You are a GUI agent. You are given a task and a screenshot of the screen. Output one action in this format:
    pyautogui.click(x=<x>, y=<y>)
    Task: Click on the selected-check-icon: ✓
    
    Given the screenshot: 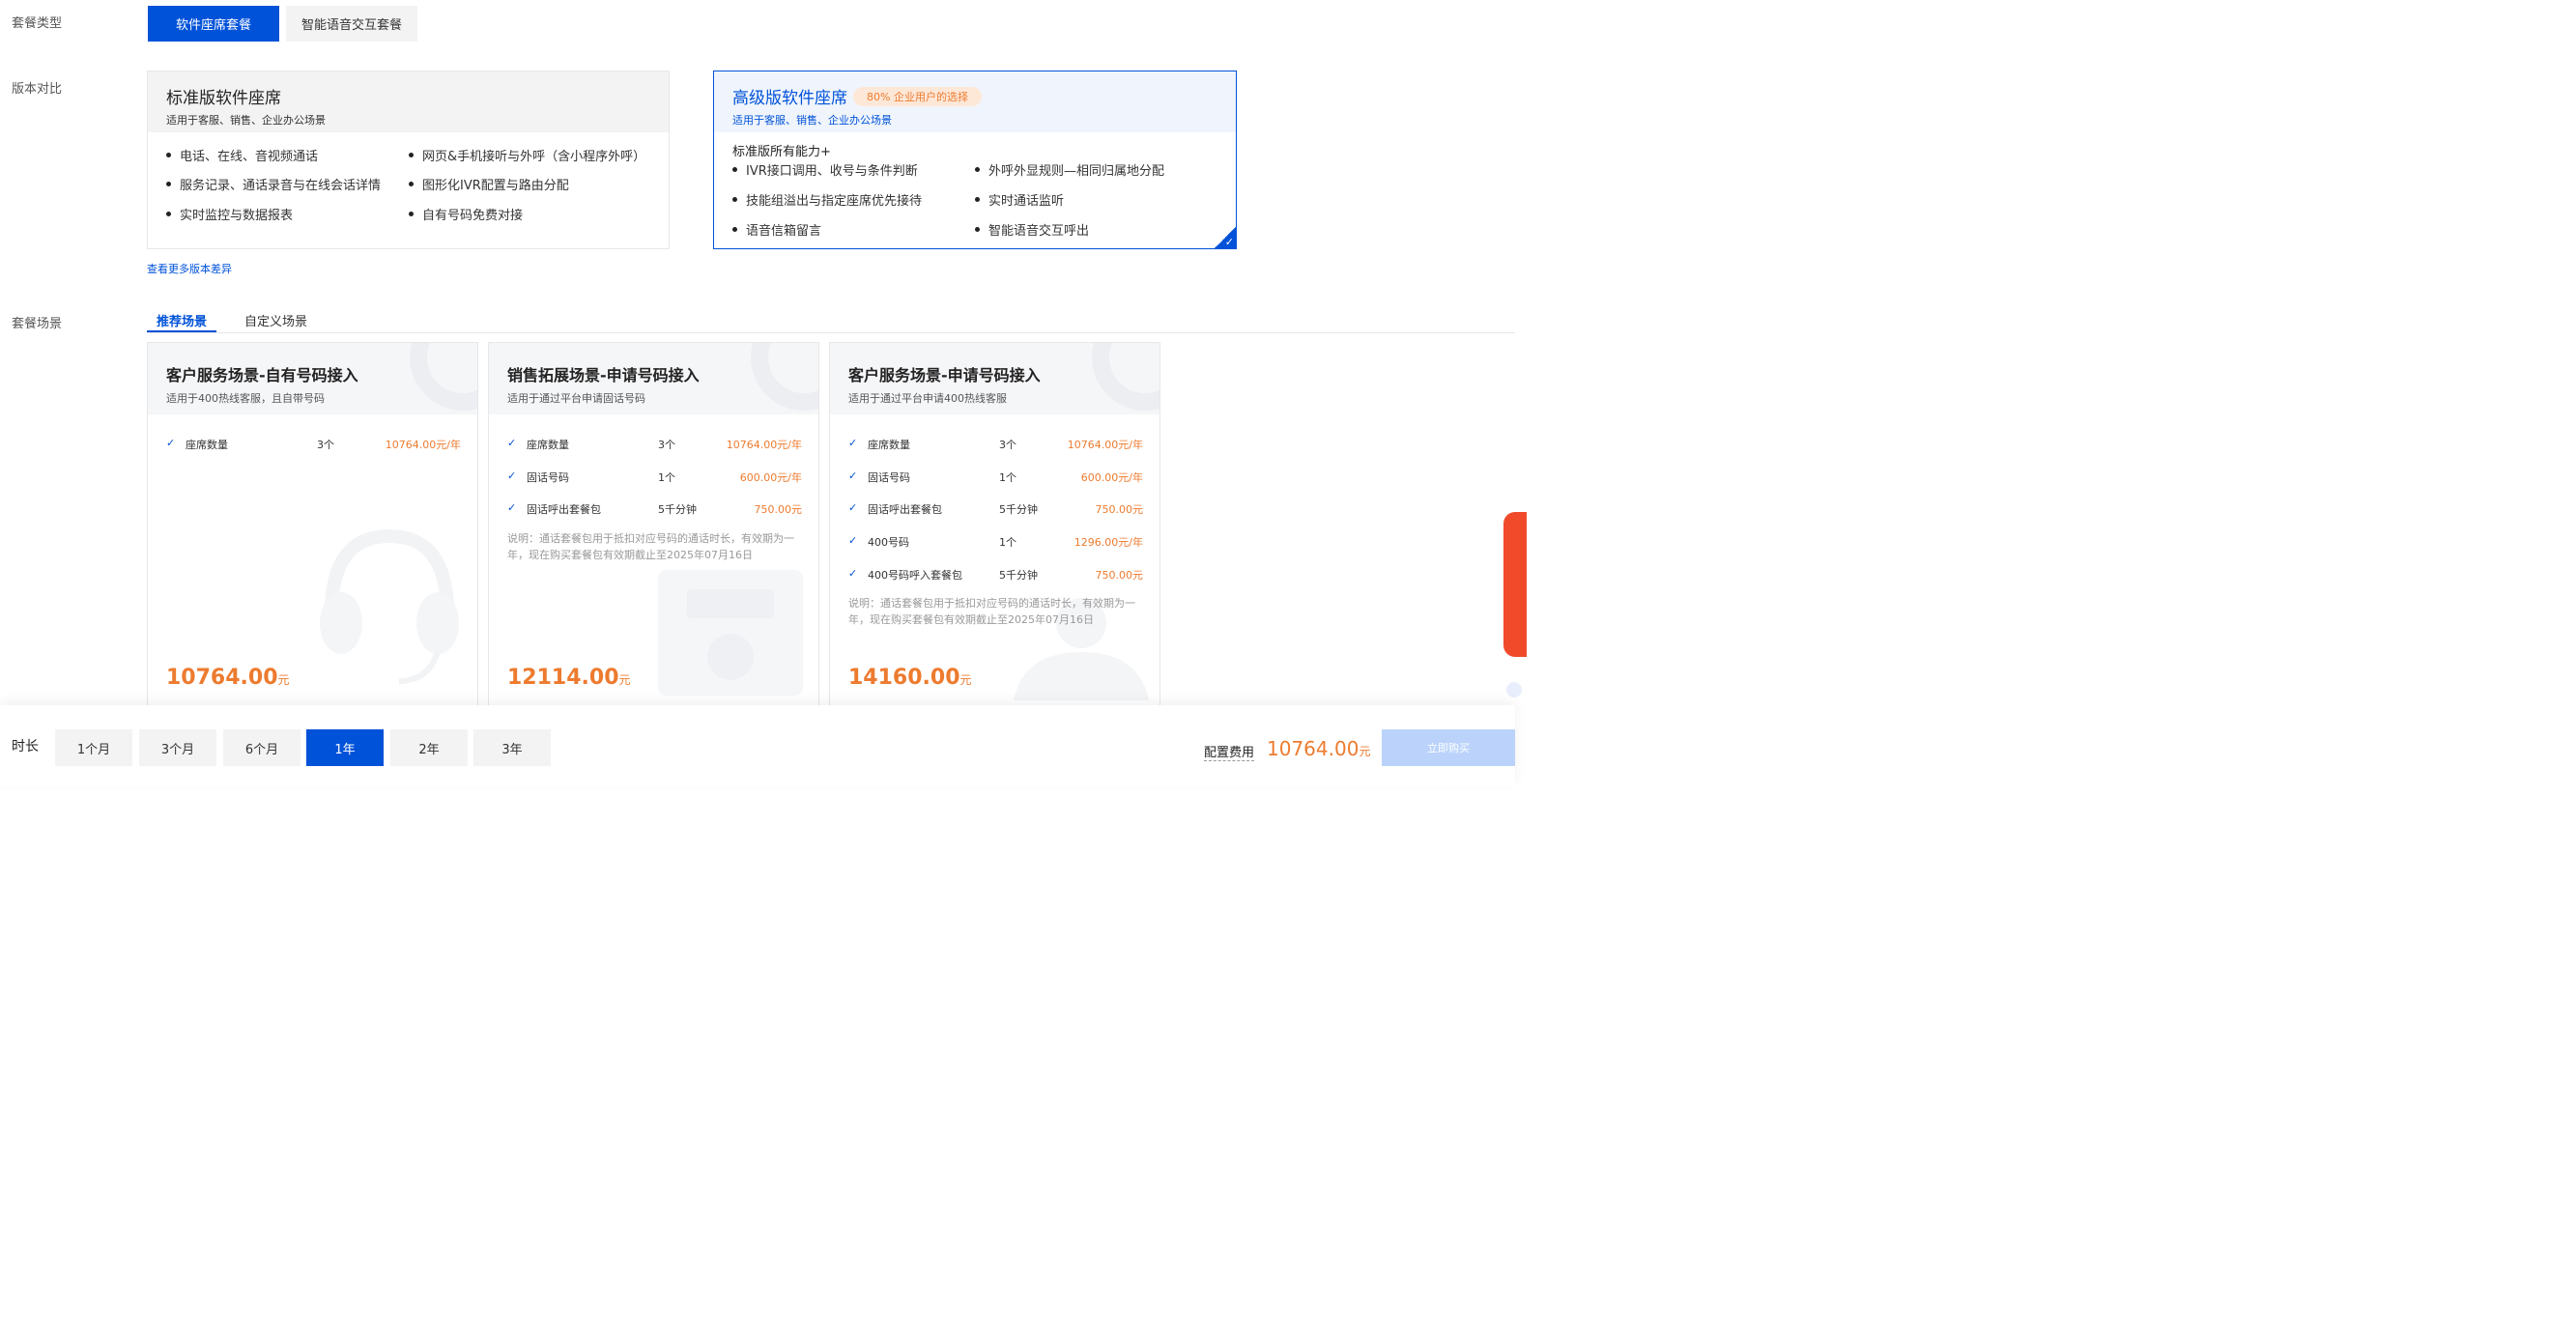 What is the action you would take?
    pyautogui.click(x=1226, y=237)
    